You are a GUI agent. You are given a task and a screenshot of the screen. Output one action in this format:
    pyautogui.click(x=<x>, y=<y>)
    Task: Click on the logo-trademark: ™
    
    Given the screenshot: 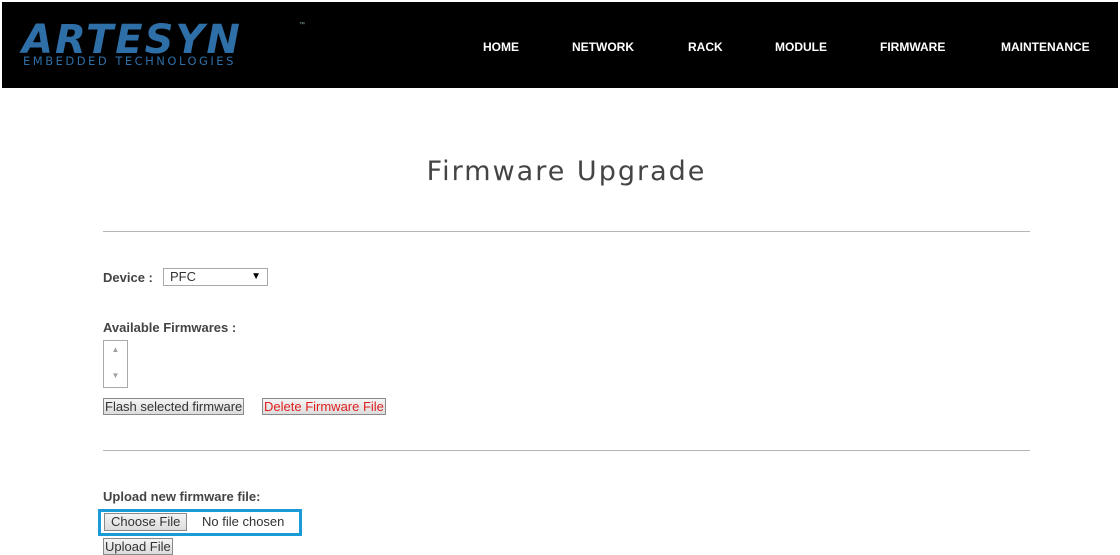 What is the action you would take?
    pyautogui.click(x=302, y=25)
    